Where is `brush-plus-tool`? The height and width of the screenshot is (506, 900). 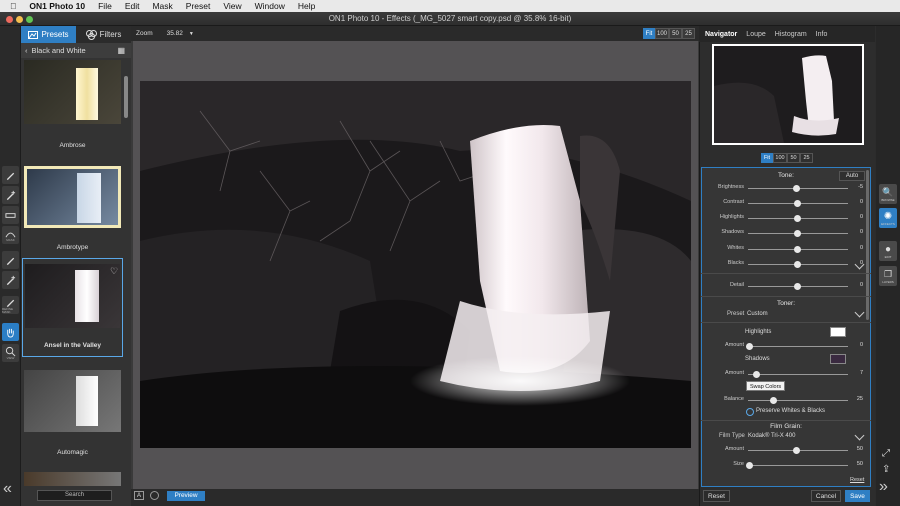 brush-plus-tool is located at coordinates (10, 195).